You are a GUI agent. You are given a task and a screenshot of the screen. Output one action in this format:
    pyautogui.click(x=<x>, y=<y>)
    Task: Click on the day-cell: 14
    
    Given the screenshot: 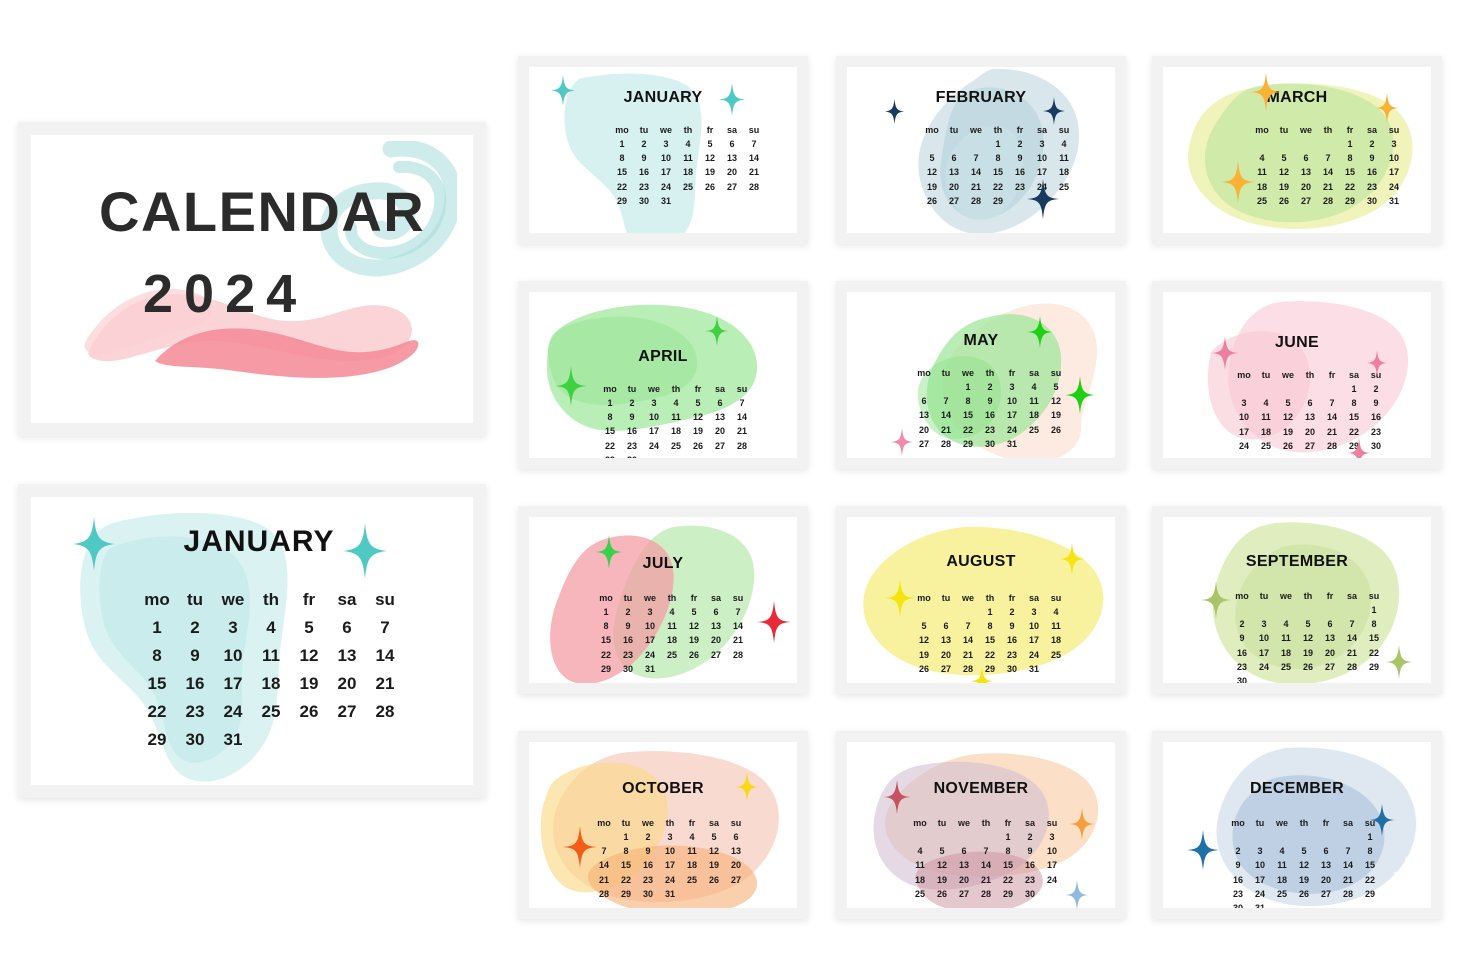 What is the action you would take?
    pyautogui.click(x=986, y=865)
    